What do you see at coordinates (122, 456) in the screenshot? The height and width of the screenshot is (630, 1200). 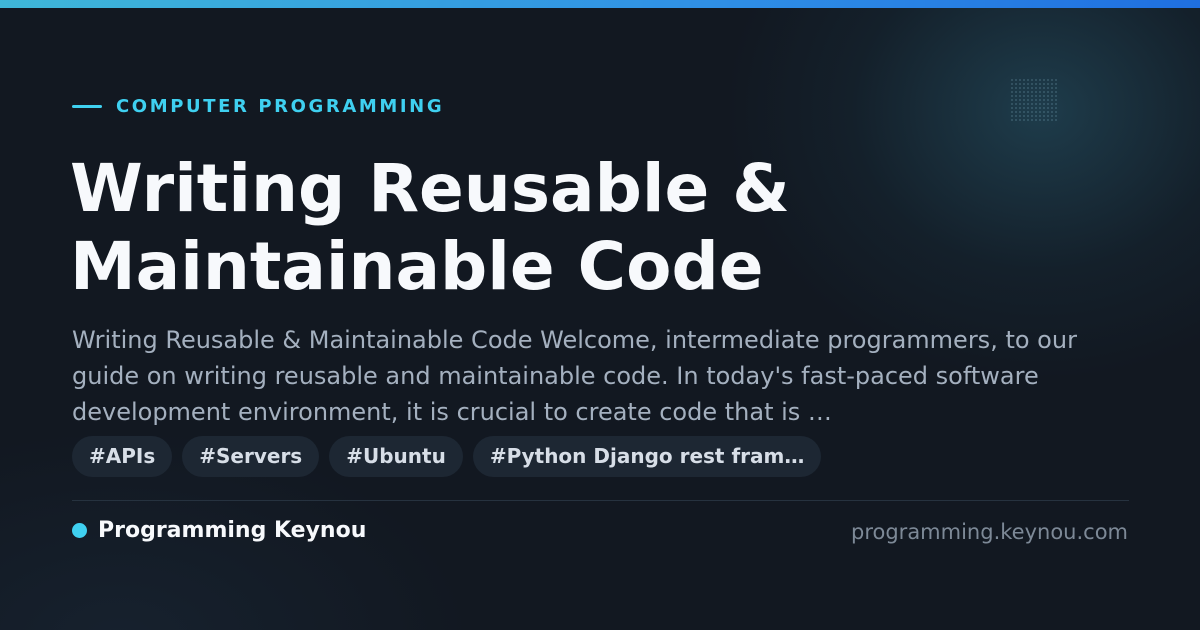 I see `tag-apis: #APIs` at bounding box center [122, 456].